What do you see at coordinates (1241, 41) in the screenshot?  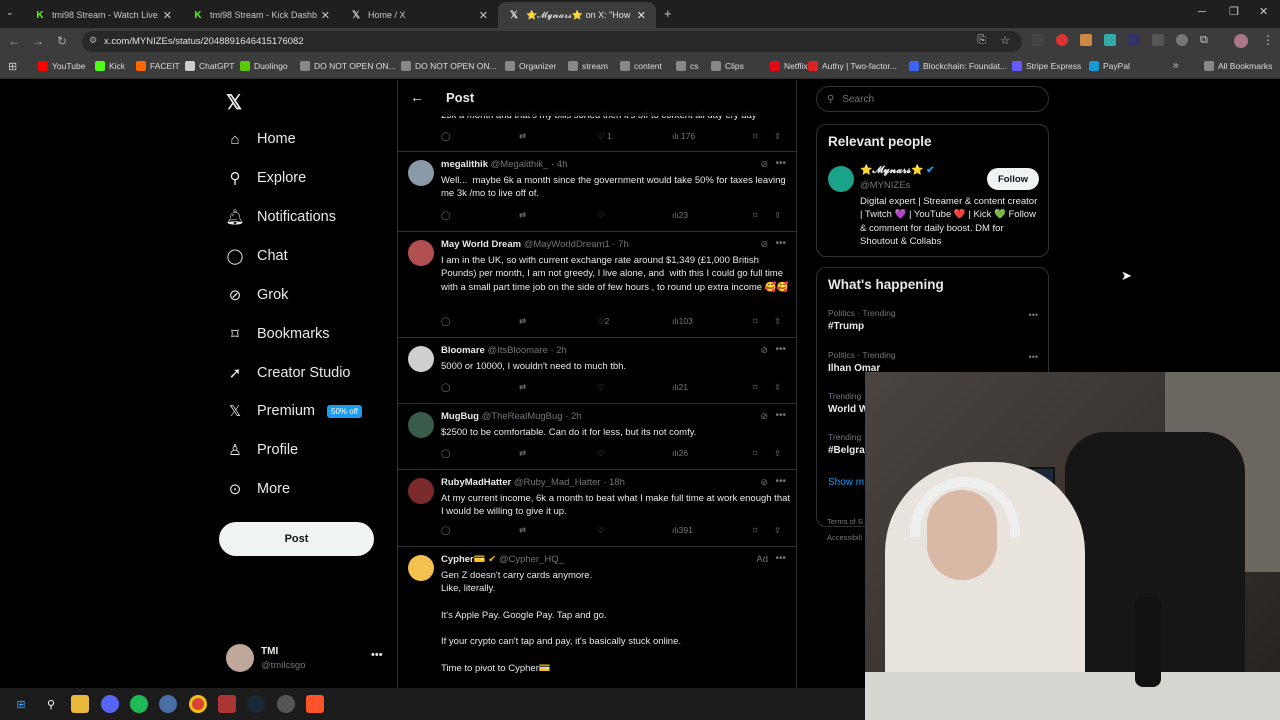 I see `profile-avatar` at bounding box center [1241, 41].